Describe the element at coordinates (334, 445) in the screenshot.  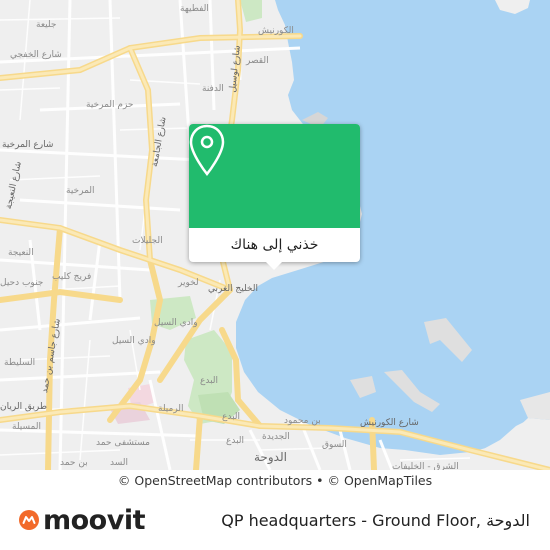
I see `map-label-souq: السوق` at that location.